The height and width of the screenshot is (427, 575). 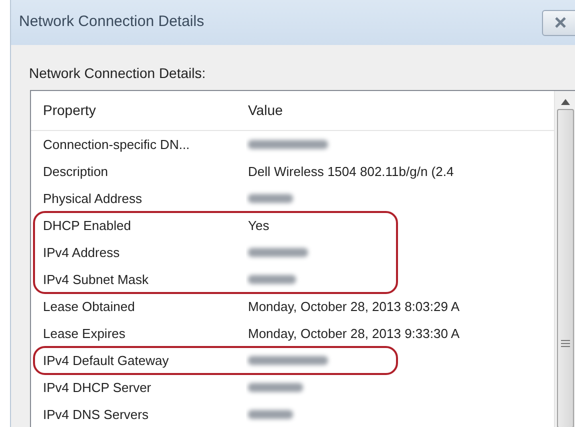 What do you see at coordinates (354, 306) in the screenshot?
I see `property-value: Monday, October 28, 2013 8:03:29 A` at bounding box center [354, 306].